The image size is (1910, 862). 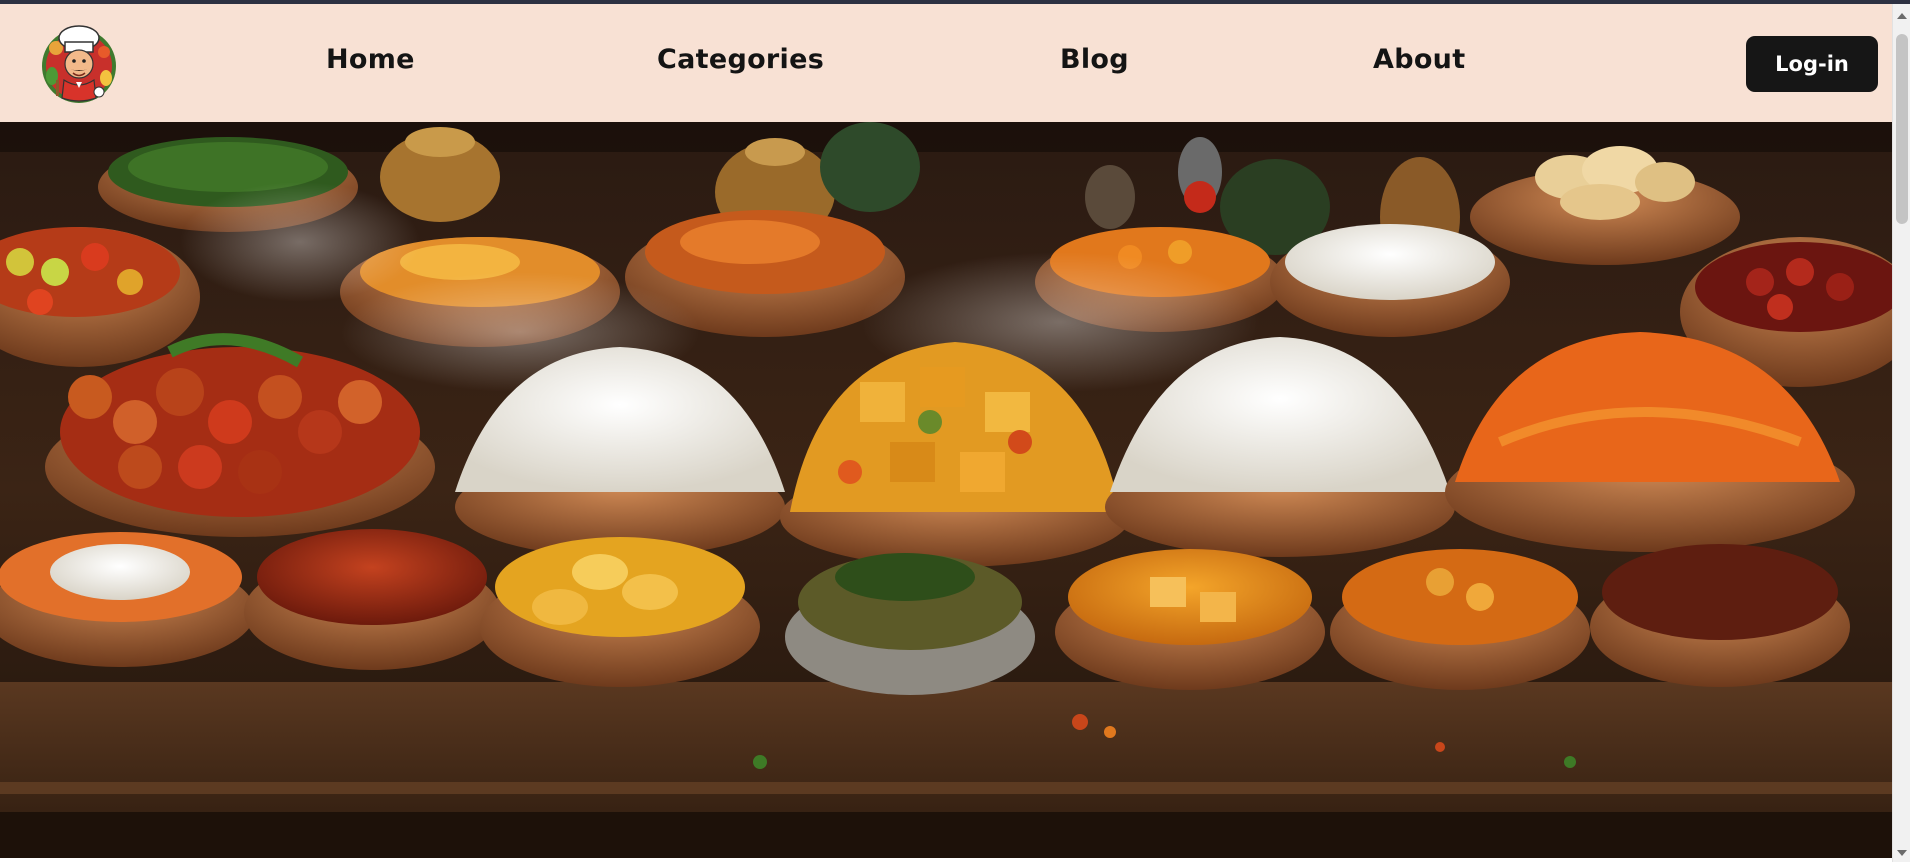 I want to click on vertical-scrollbar, so click(x=1901, y=433).